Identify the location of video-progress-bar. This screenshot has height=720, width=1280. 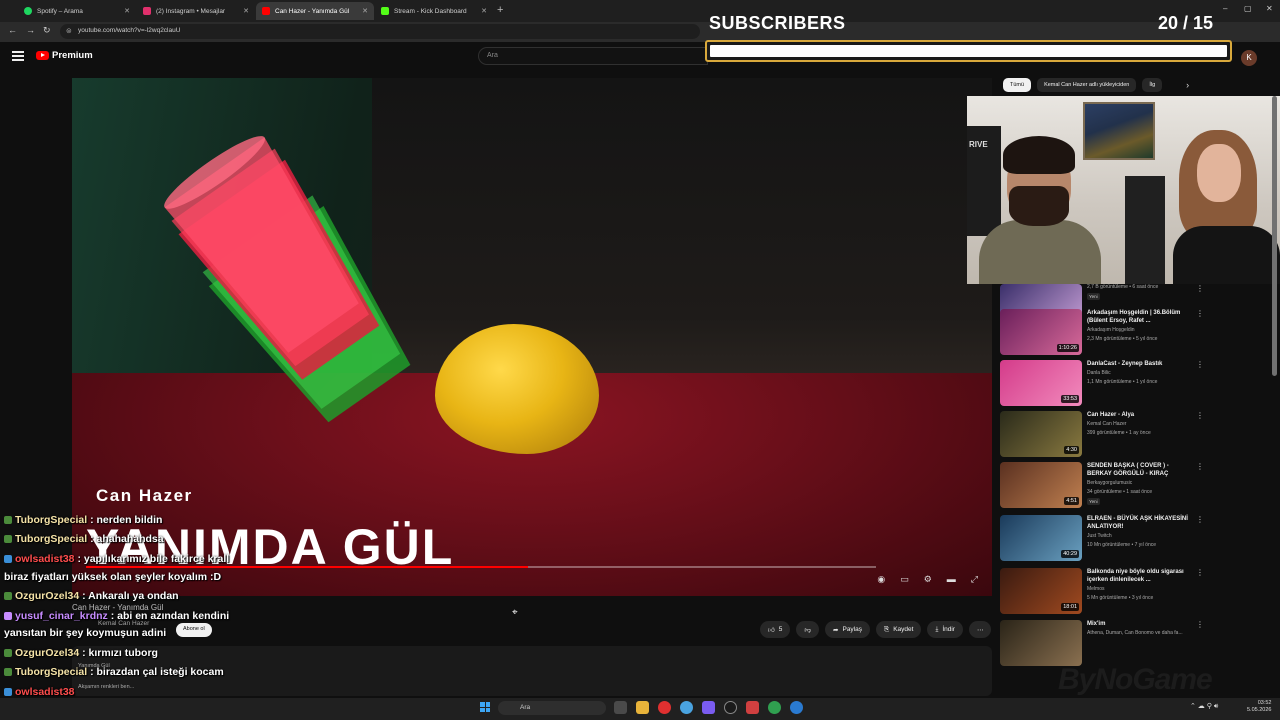
(481, 567).